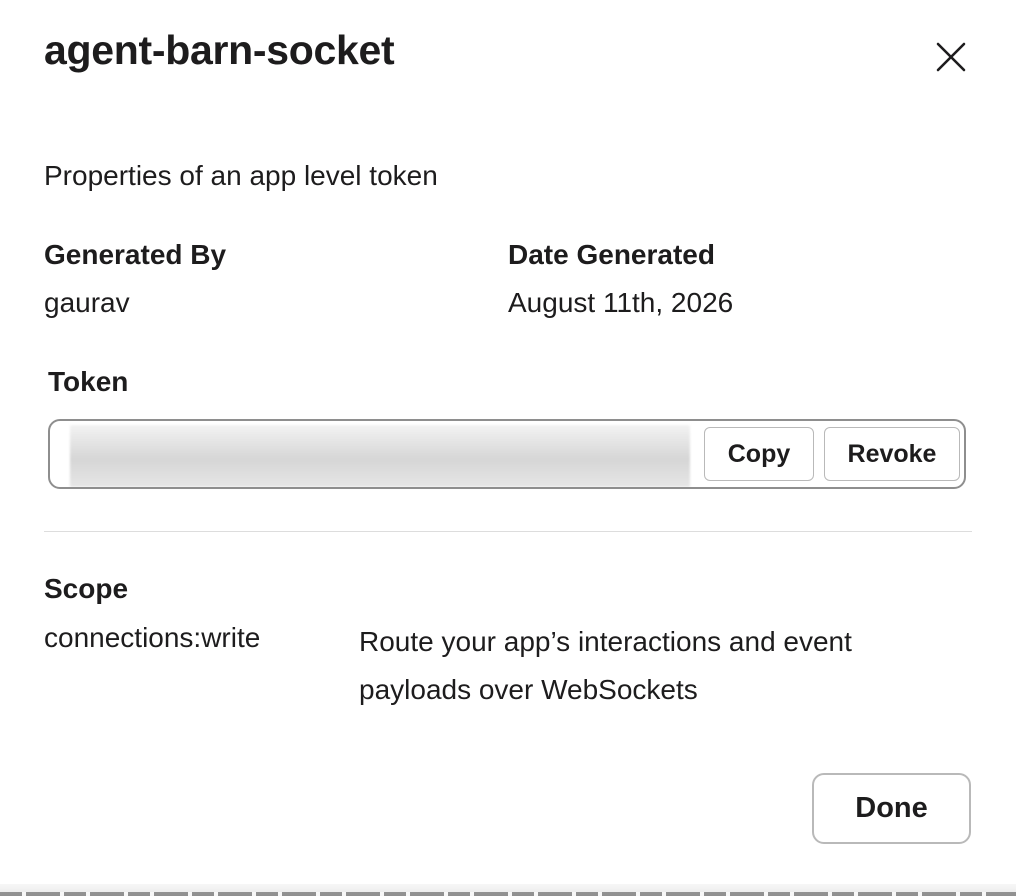  I want to click on close-button, so click(951, 57).